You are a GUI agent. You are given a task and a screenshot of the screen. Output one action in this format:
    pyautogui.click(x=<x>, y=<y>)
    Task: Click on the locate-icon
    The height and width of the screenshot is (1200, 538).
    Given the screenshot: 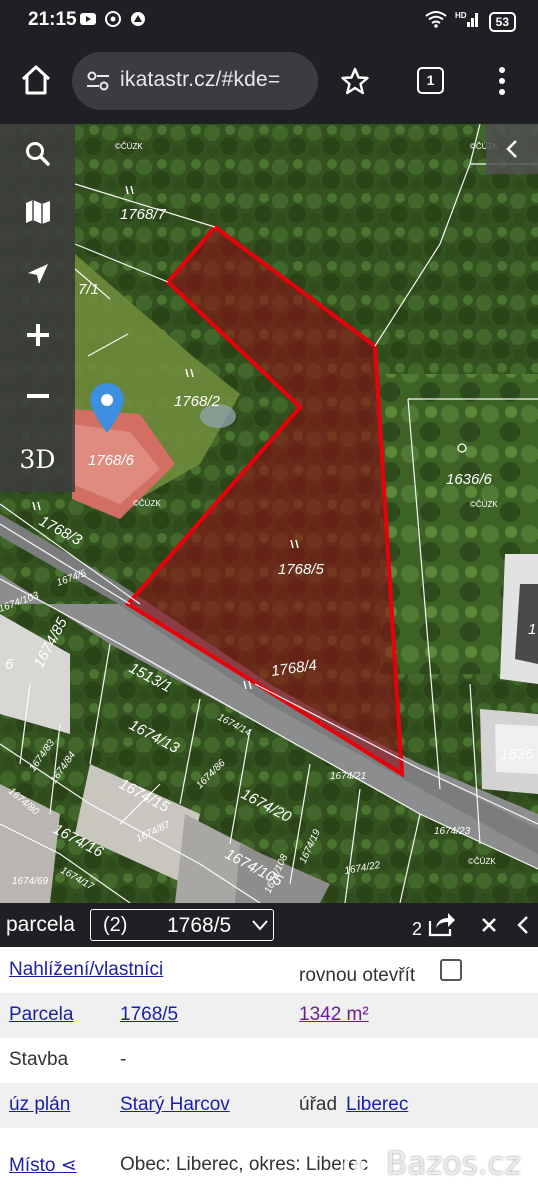 What is the action you would take?
    pyautogui.click(x=37, y=274)
    